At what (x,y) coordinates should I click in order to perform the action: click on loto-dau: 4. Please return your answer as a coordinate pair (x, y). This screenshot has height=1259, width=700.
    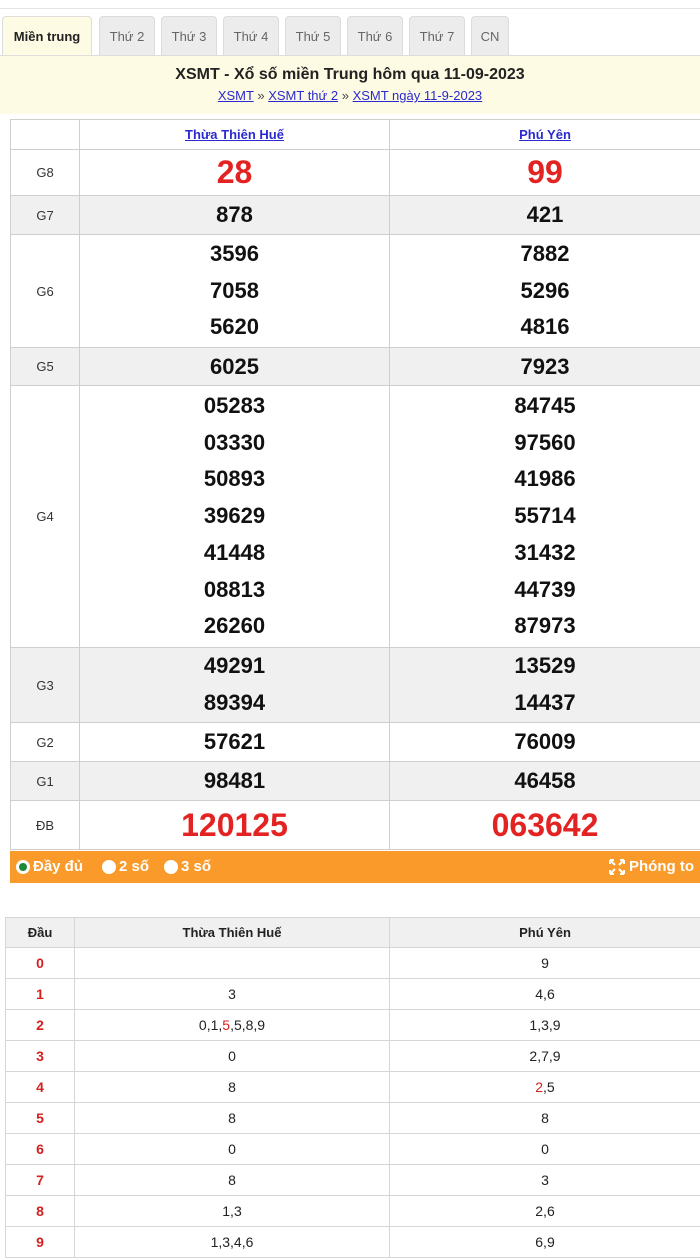
    Looking at the image, I should click on (40, 1087).